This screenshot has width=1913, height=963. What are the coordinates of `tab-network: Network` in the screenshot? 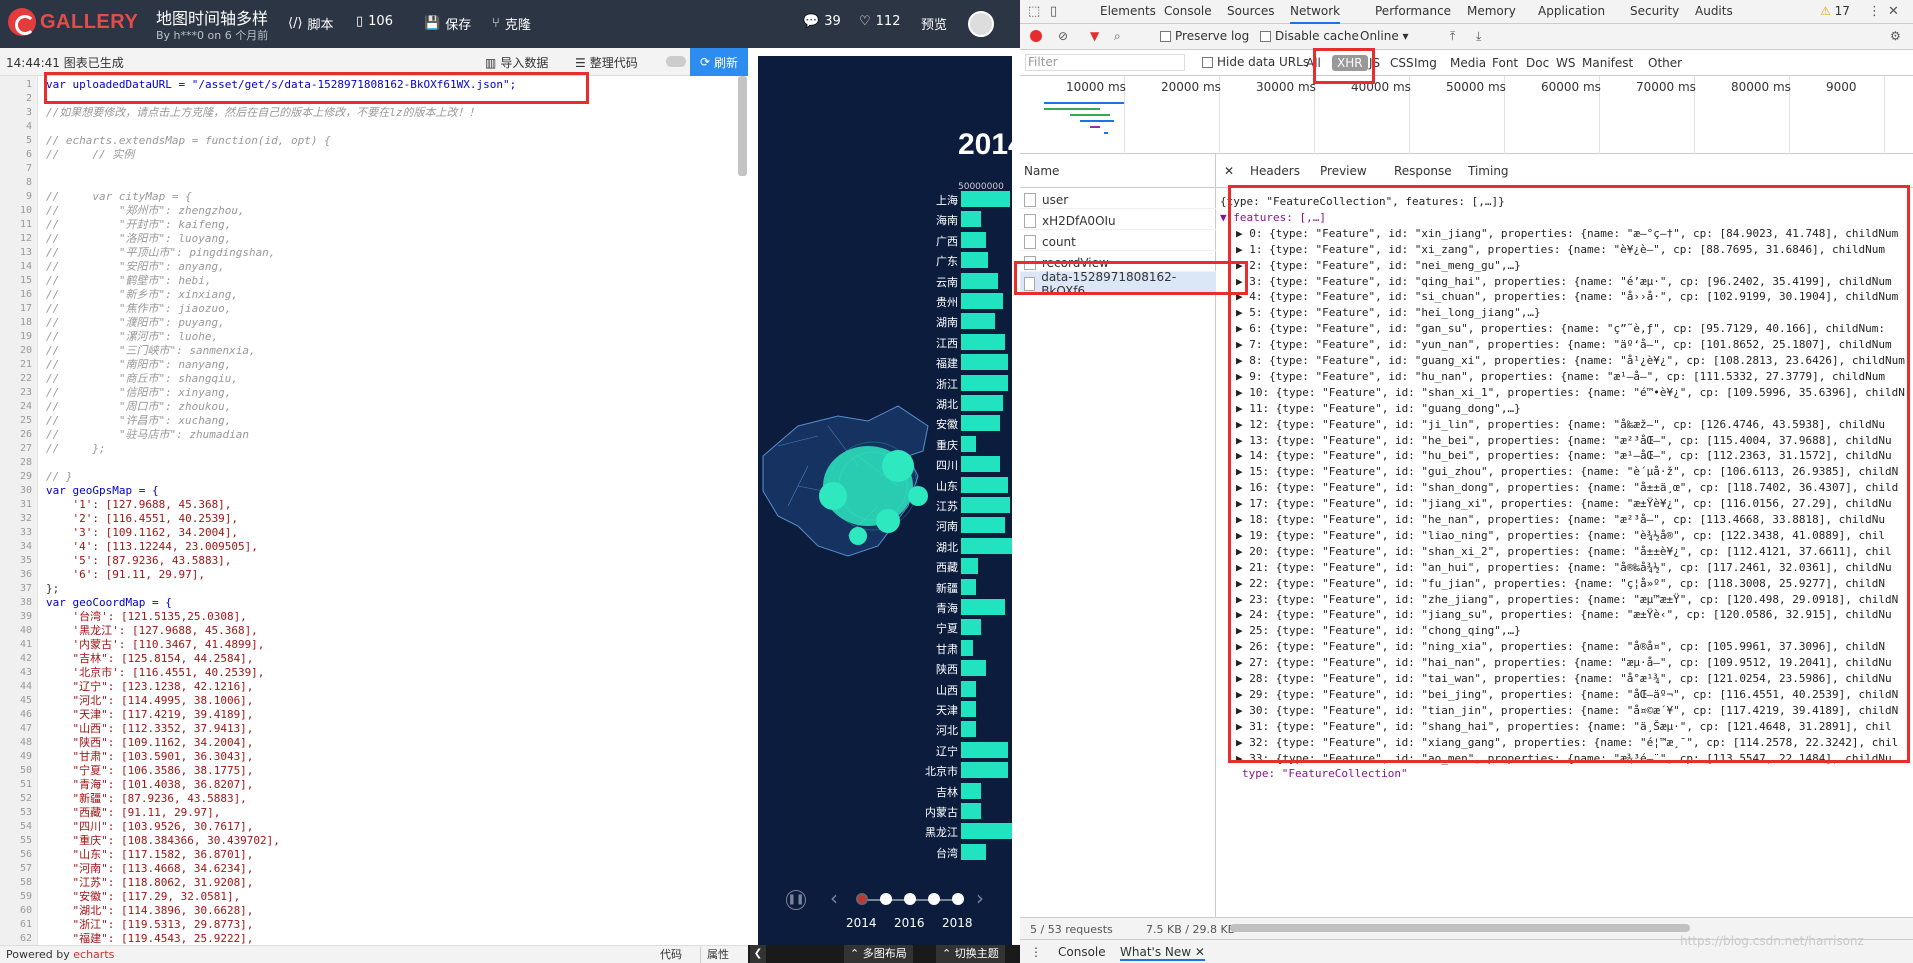 It's located at (1315, 14).